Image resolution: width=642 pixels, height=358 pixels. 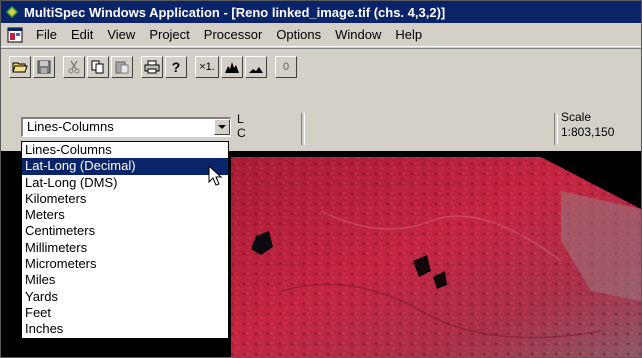 I want to click on cut-icon, so click(x=74, y=67).